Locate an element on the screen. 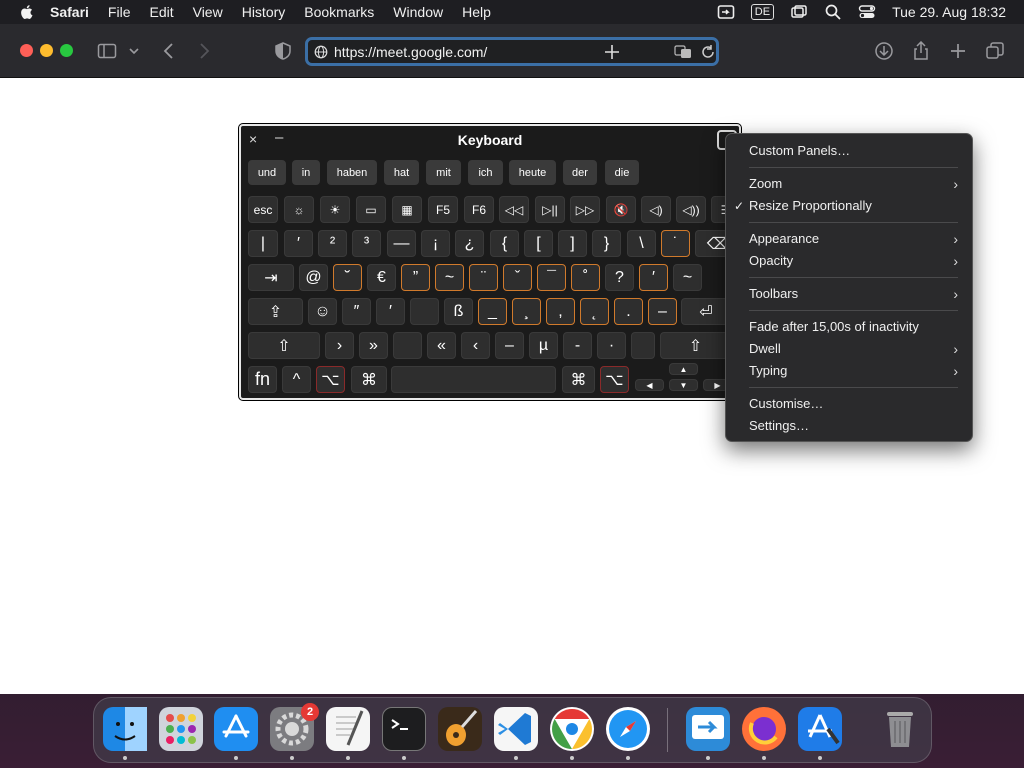 The width and height of the screenshot is (1024, 768). key-mute: 🔇 is located at coordinates (621, 209).